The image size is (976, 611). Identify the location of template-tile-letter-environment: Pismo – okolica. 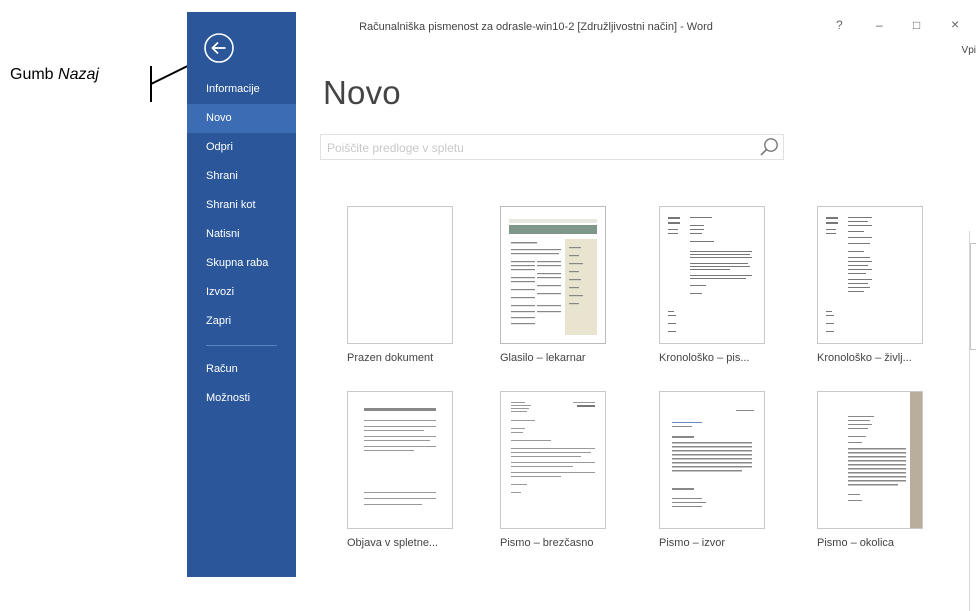
(875, 476).